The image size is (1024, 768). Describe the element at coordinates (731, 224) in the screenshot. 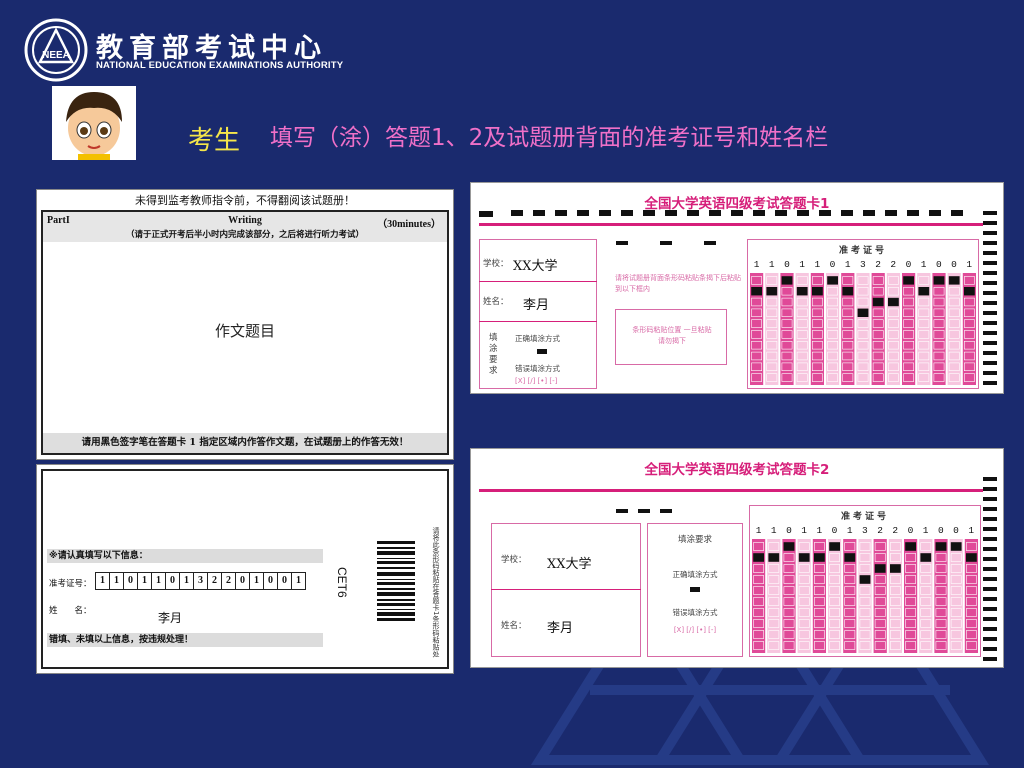

I see `card1-title-rule` at that location.